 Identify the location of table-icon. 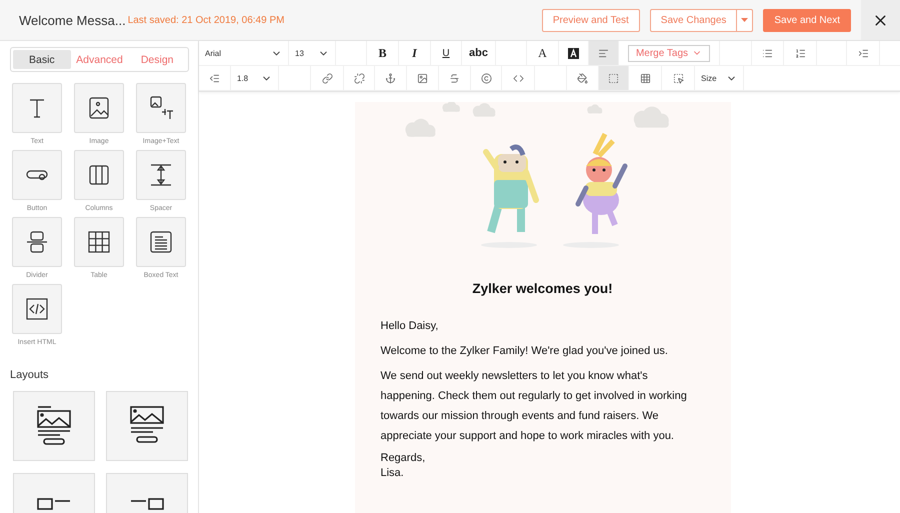
(99, 242).